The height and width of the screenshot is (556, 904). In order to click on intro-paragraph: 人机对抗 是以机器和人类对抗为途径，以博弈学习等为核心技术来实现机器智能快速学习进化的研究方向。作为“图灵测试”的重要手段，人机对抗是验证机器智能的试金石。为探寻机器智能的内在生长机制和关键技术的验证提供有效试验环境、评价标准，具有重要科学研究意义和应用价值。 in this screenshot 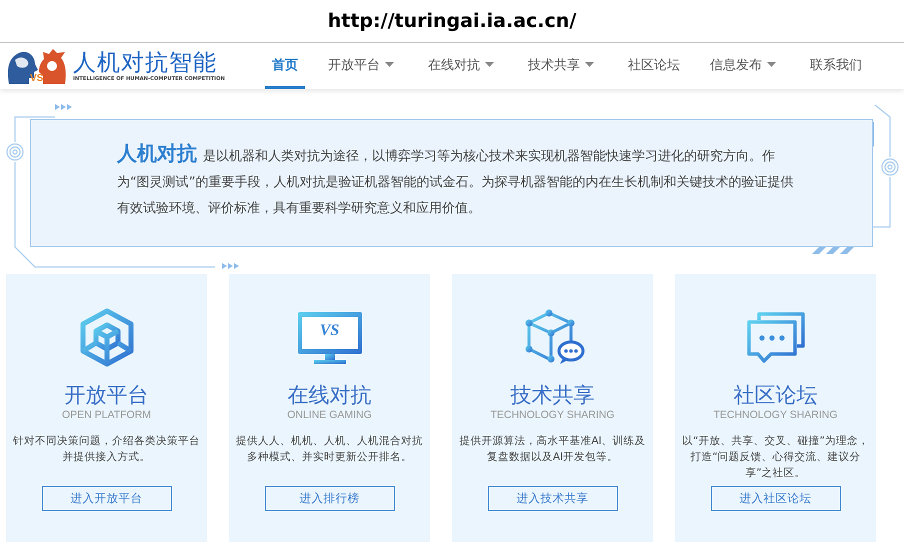, I will do `click(455, 179)`.